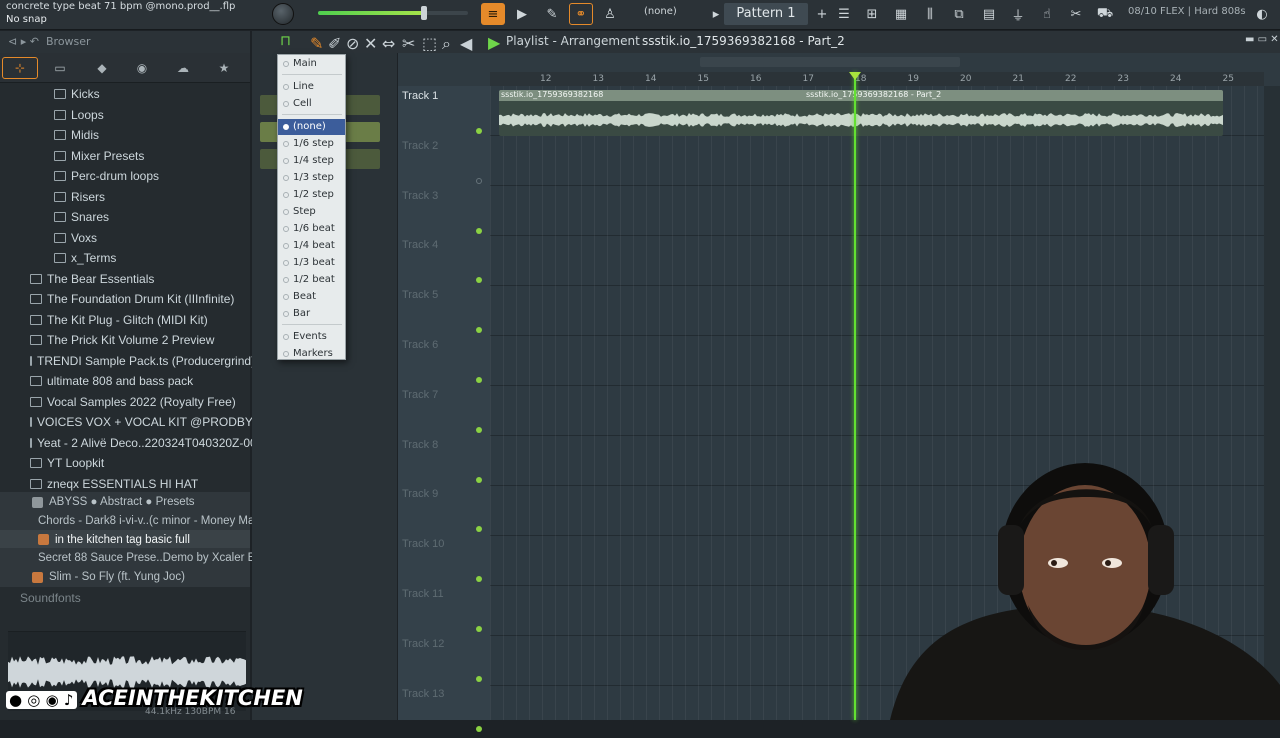  I want to click on soundfonts-folder: Soundfonts, so click(125, 598).